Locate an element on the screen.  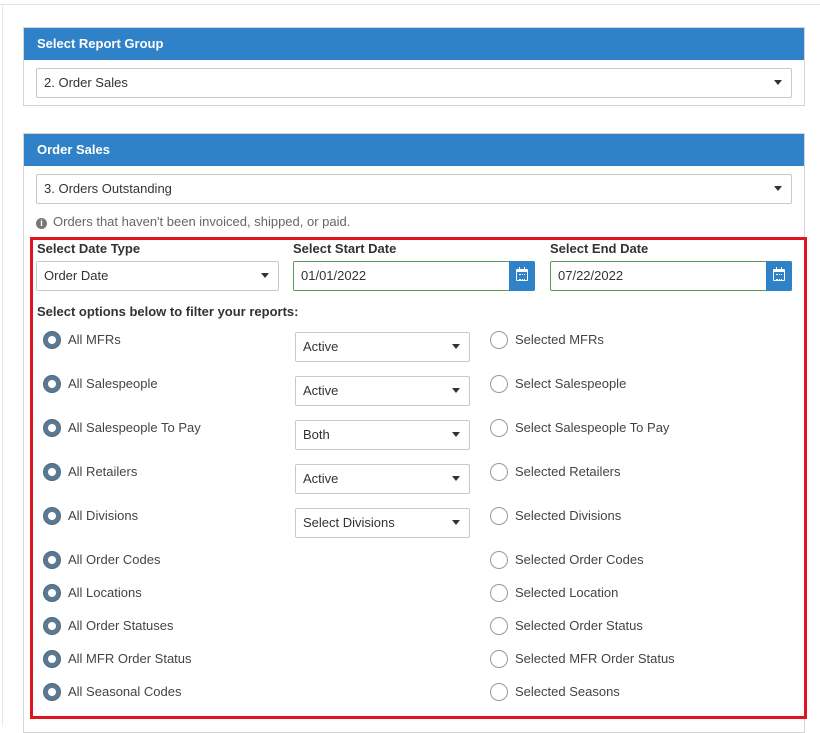
start-date-value: 01/01/2022 is located at coordinates (334, 275).